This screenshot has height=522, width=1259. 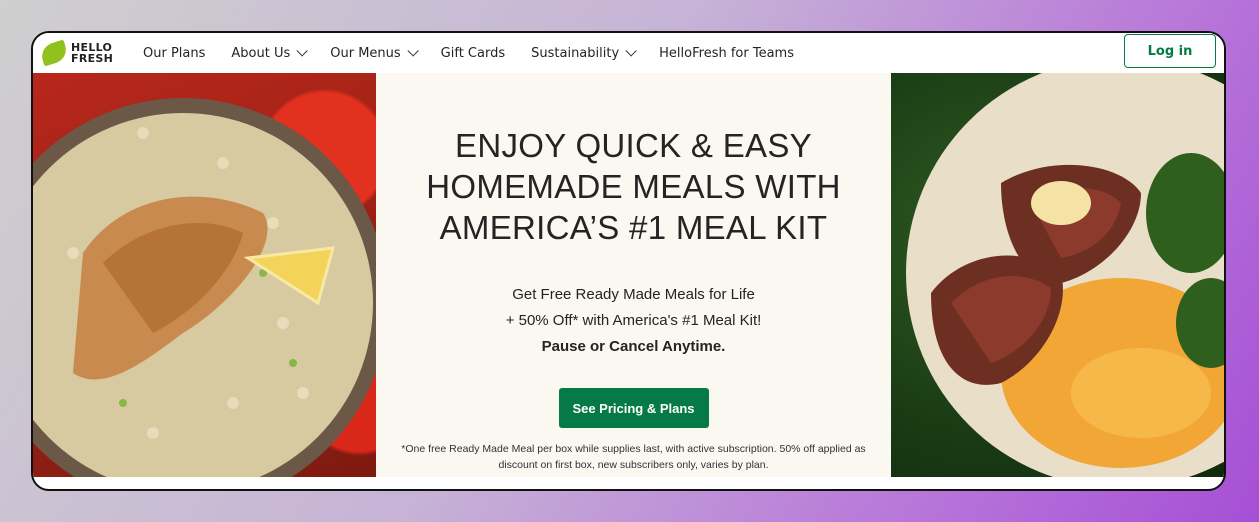 What do you see at coordinates (1170, 51) in the screenshot?
I see `login-button: Log in` at bounding box center [1170, 51].